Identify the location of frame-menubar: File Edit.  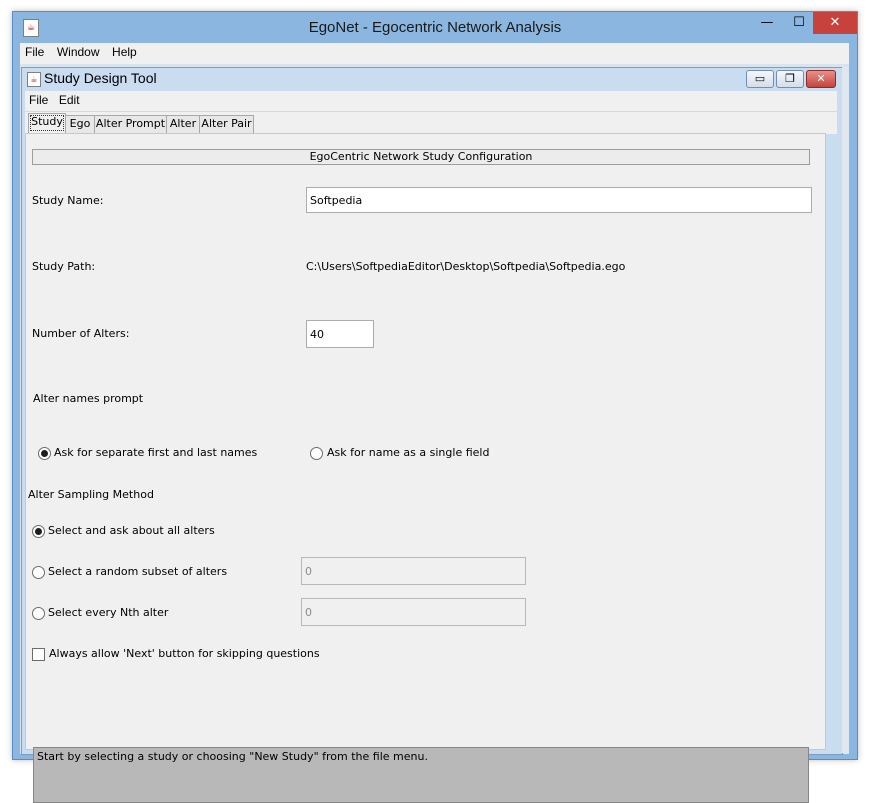
(431, 101).